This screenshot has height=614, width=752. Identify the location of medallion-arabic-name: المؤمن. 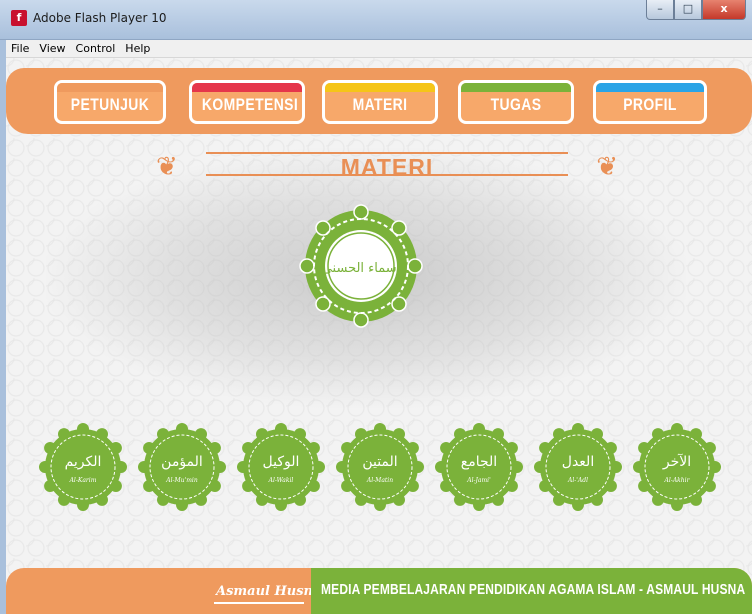
(182, 462).